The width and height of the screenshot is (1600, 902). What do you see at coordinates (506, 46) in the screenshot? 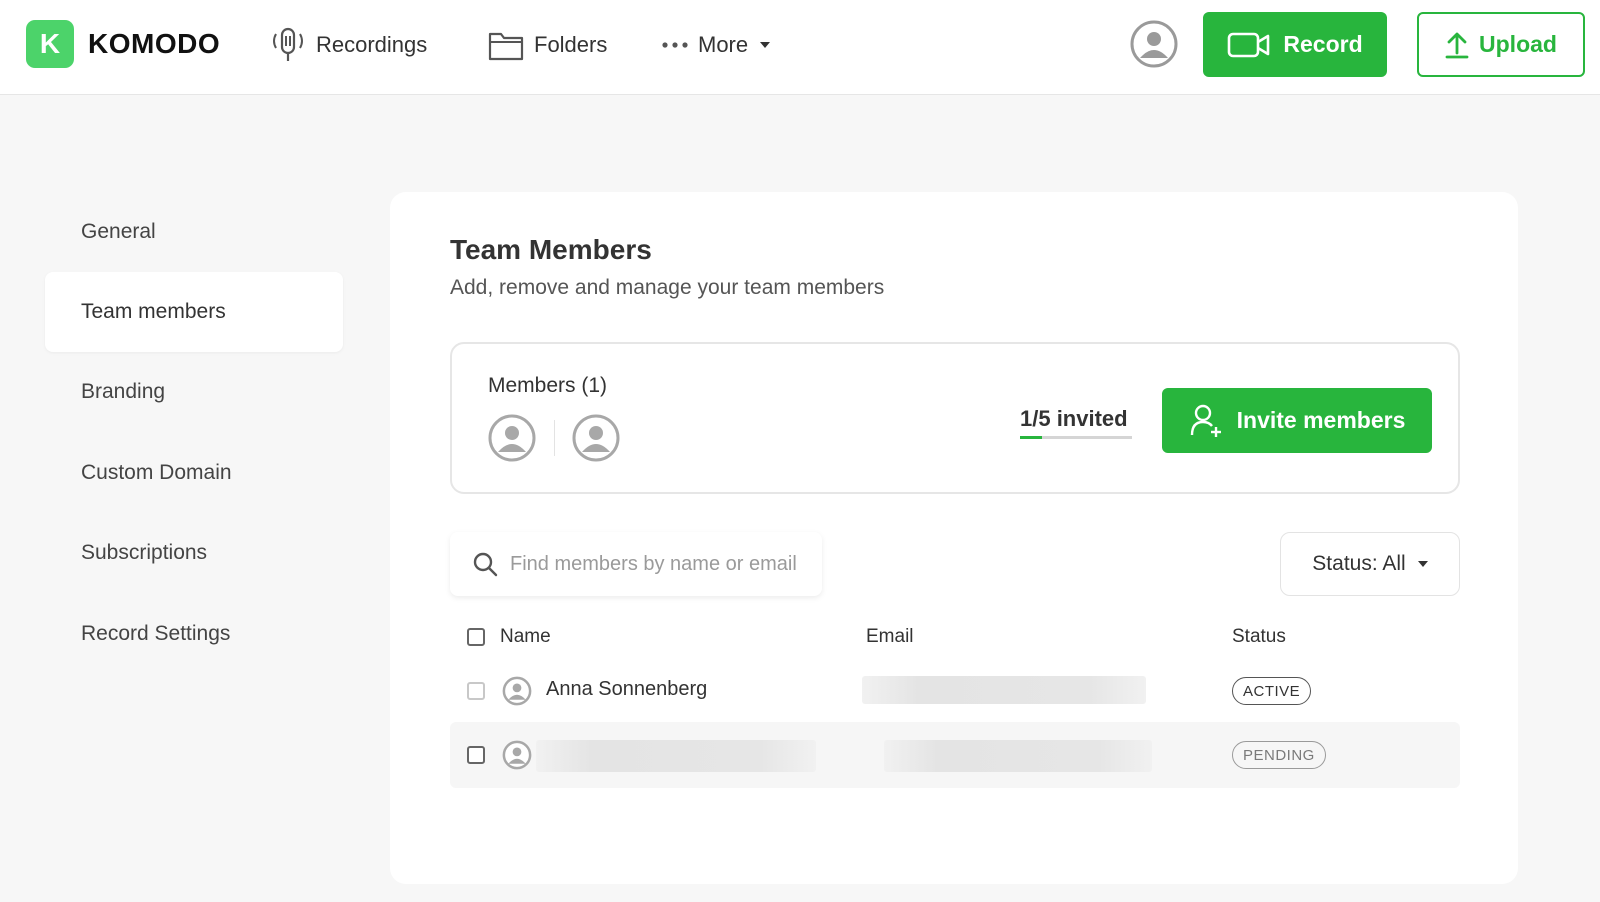
I see `folder-icon` at bounding box center [506, 46].